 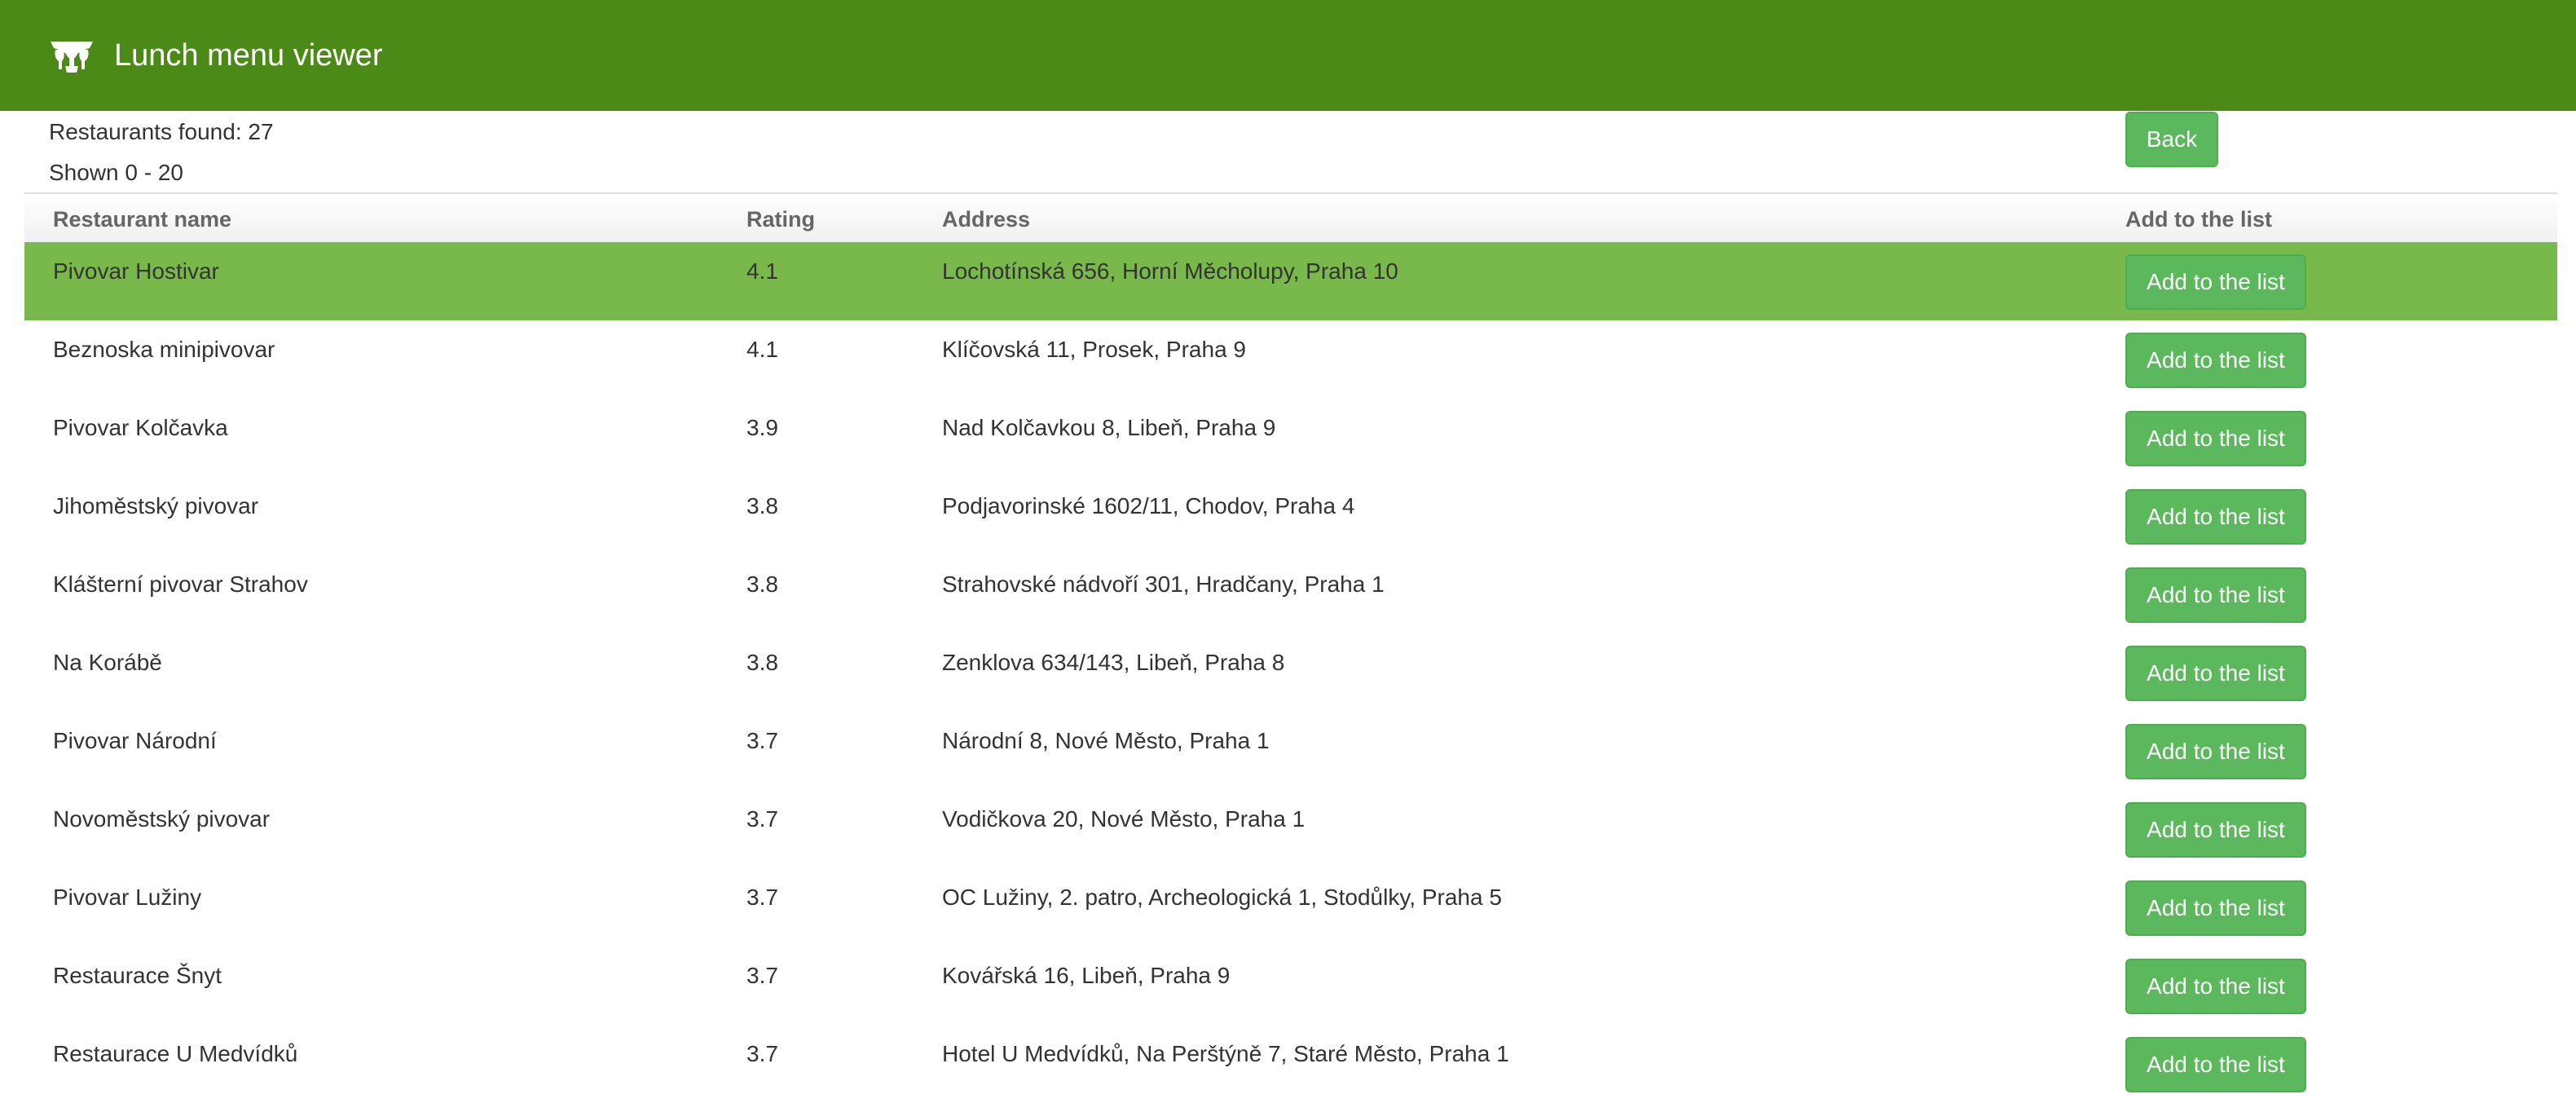 What do you see at coordinates (161, 156) in the screenshot?
I see `results-info: Restaurants found: 27 Shown 0 - 20` at bounding box center [161, 156].